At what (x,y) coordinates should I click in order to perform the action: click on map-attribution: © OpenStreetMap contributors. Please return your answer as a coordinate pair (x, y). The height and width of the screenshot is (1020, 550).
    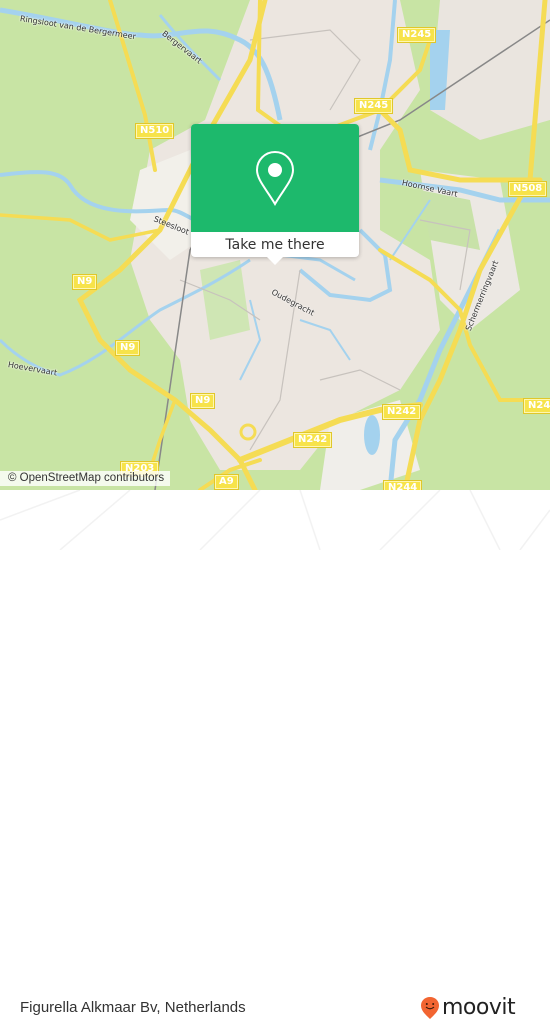
    Looking at the image, I should click on (85, 478).